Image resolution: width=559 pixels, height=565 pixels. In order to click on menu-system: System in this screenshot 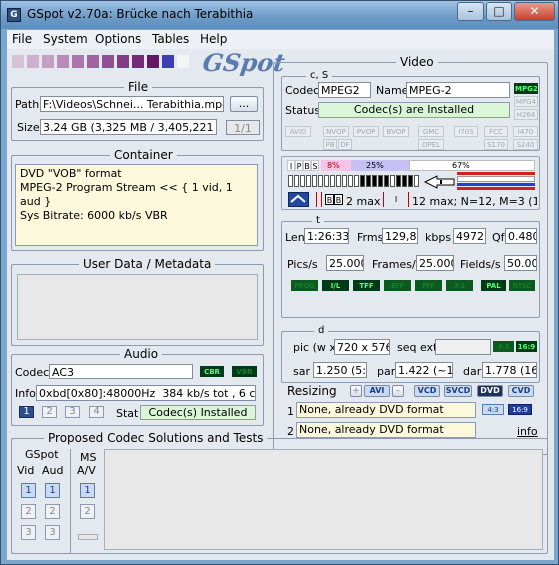, I will do `click(65, 39)`.